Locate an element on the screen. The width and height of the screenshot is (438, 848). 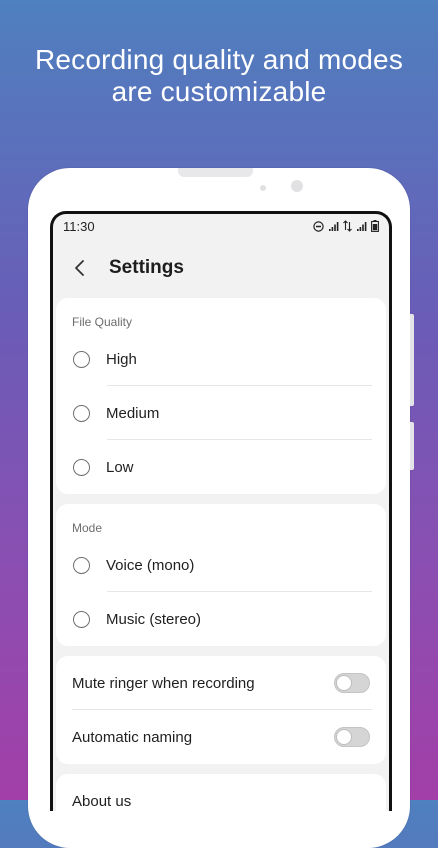
phone-sensor is located at coordinates (263, 188).